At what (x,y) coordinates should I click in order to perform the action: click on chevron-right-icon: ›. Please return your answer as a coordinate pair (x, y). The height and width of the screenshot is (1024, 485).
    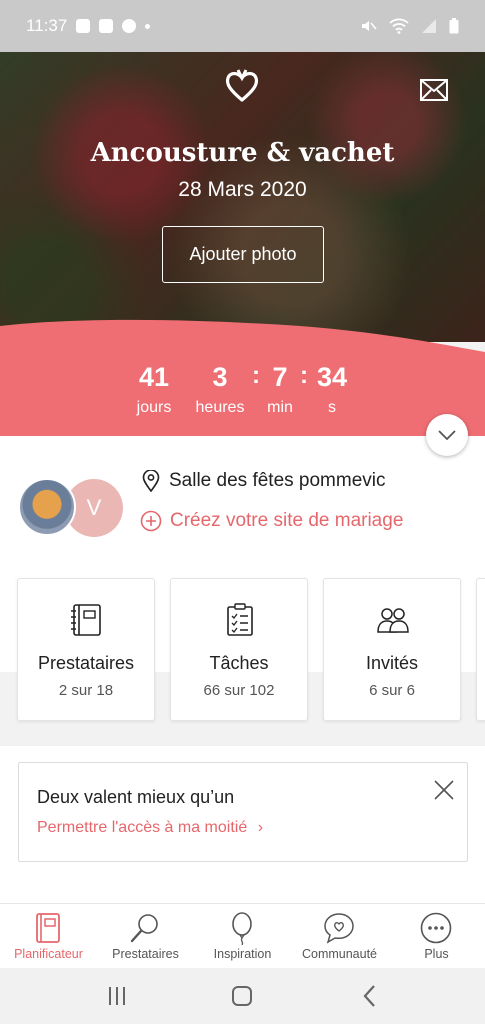
    Looking at the image, I should click on (260, 827).